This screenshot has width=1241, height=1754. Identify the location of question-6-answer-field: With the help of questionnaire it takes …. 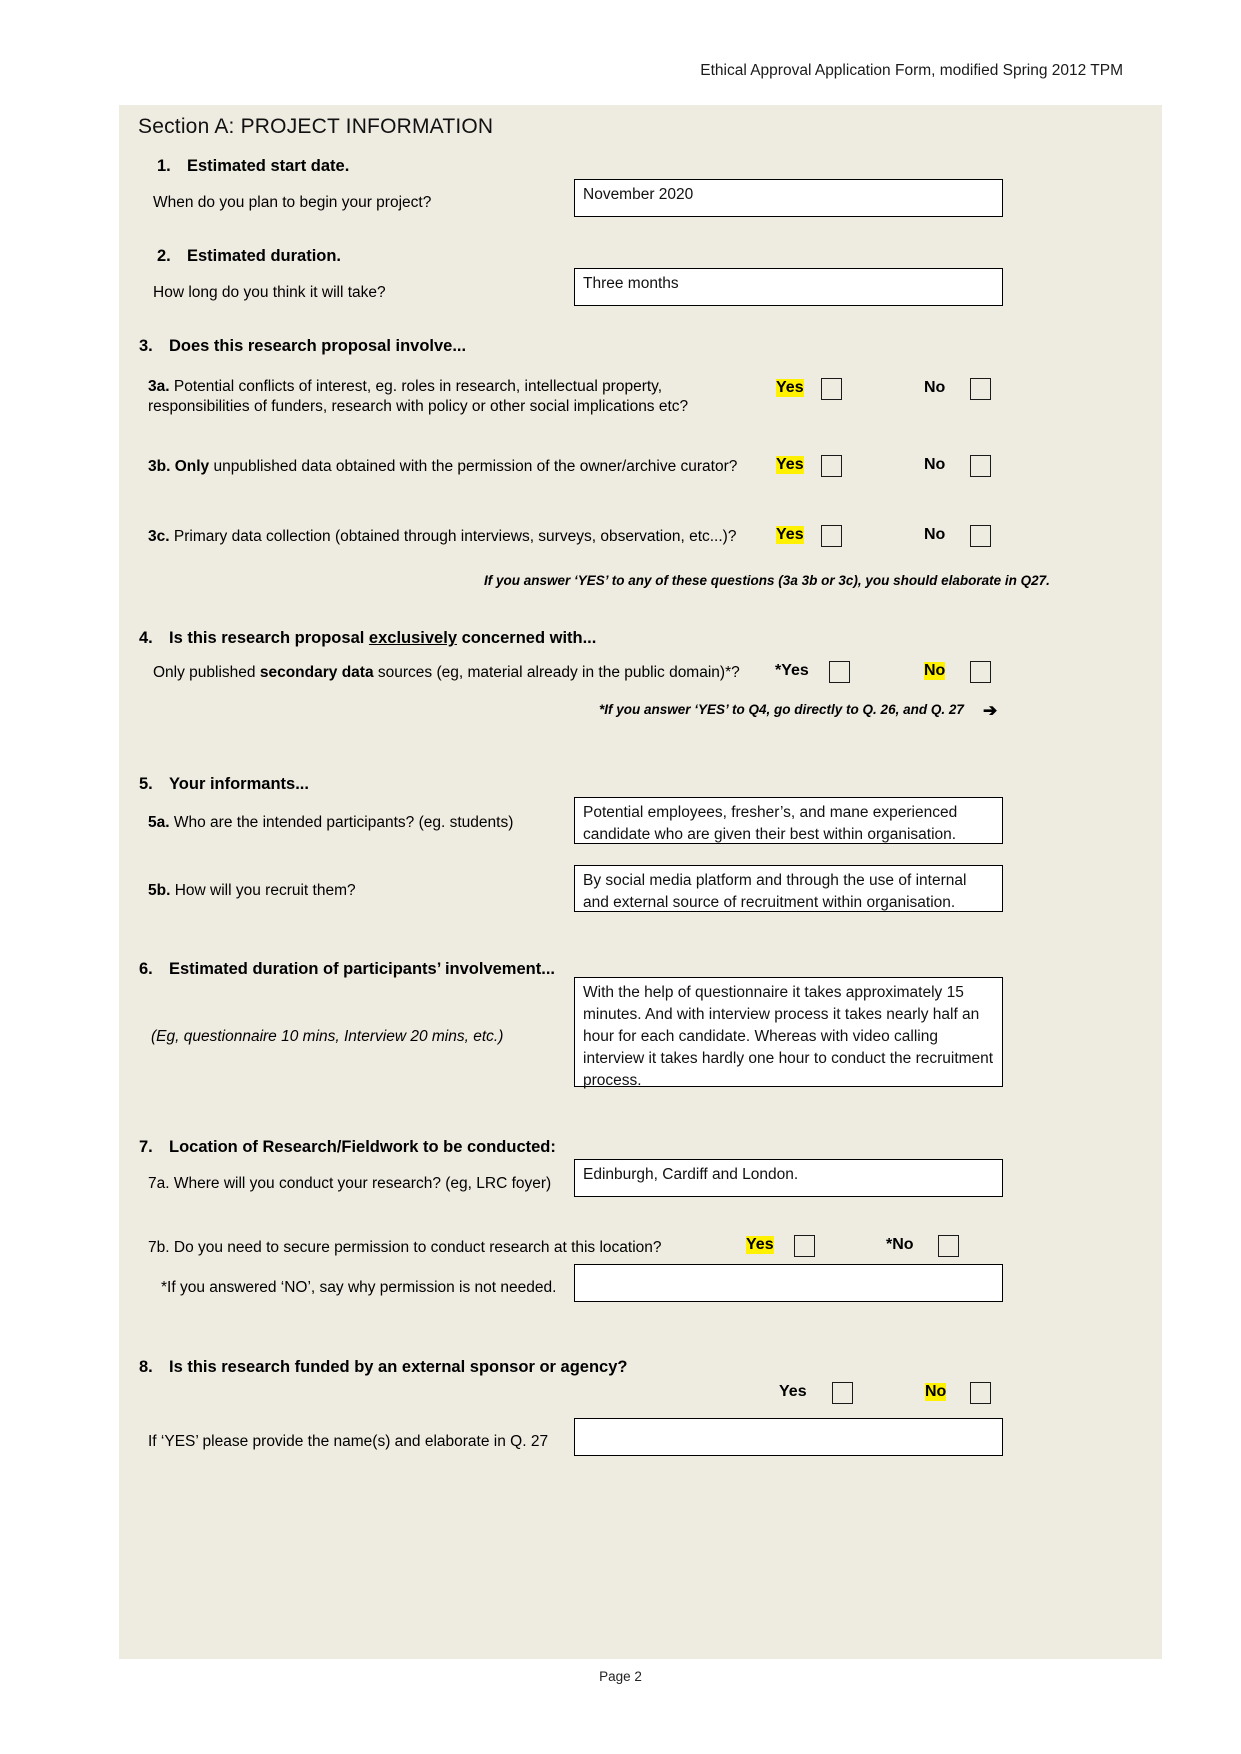
(788, 1033).